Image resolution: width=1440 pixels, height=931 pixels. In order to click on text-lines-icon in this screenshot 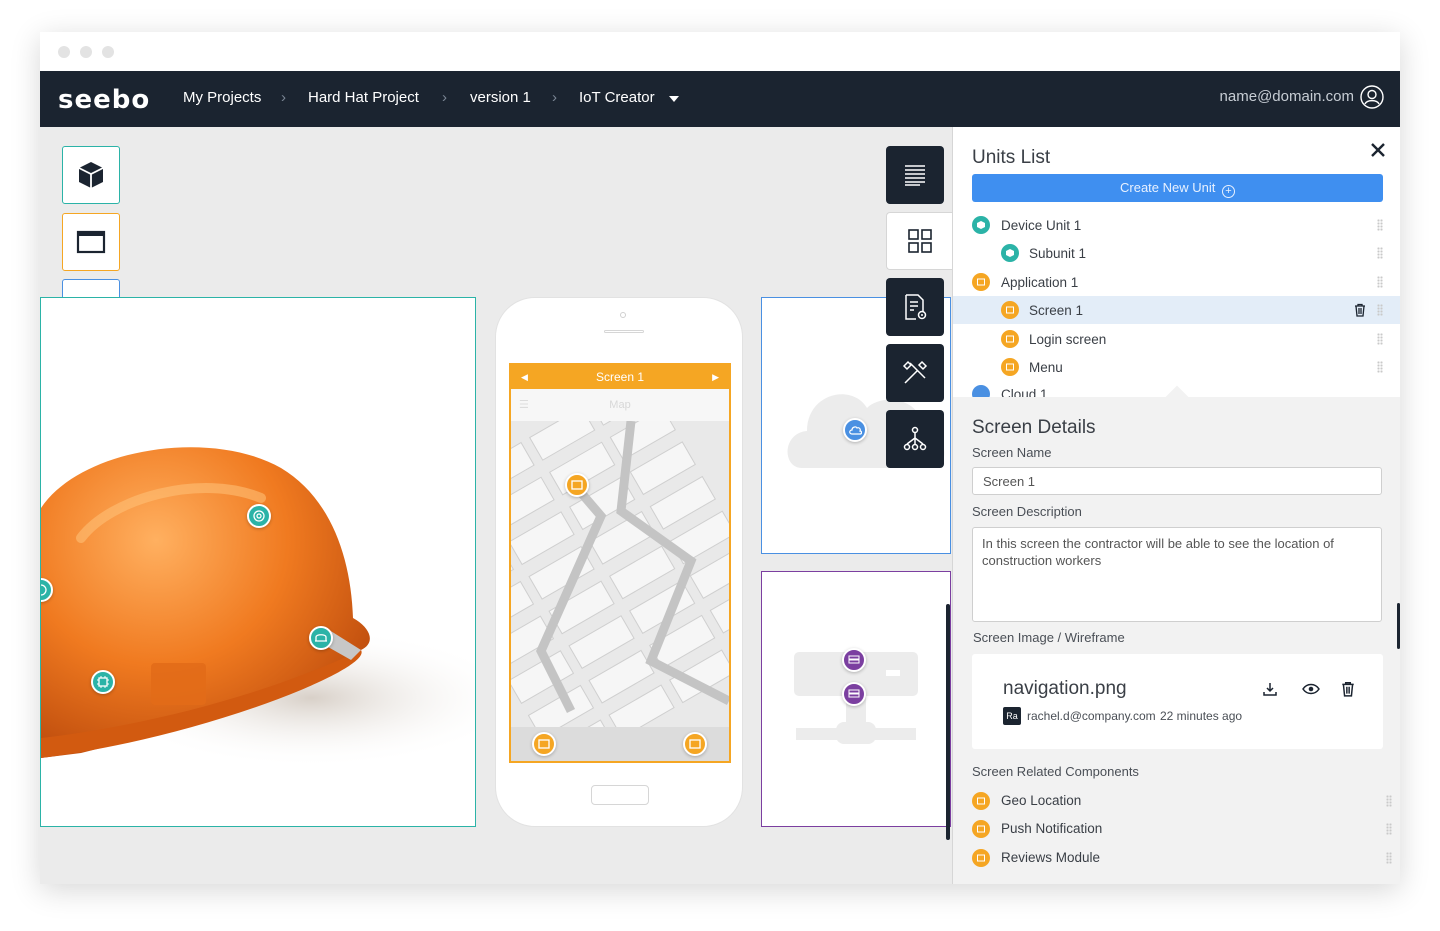, I will do `click(915, 175)`.